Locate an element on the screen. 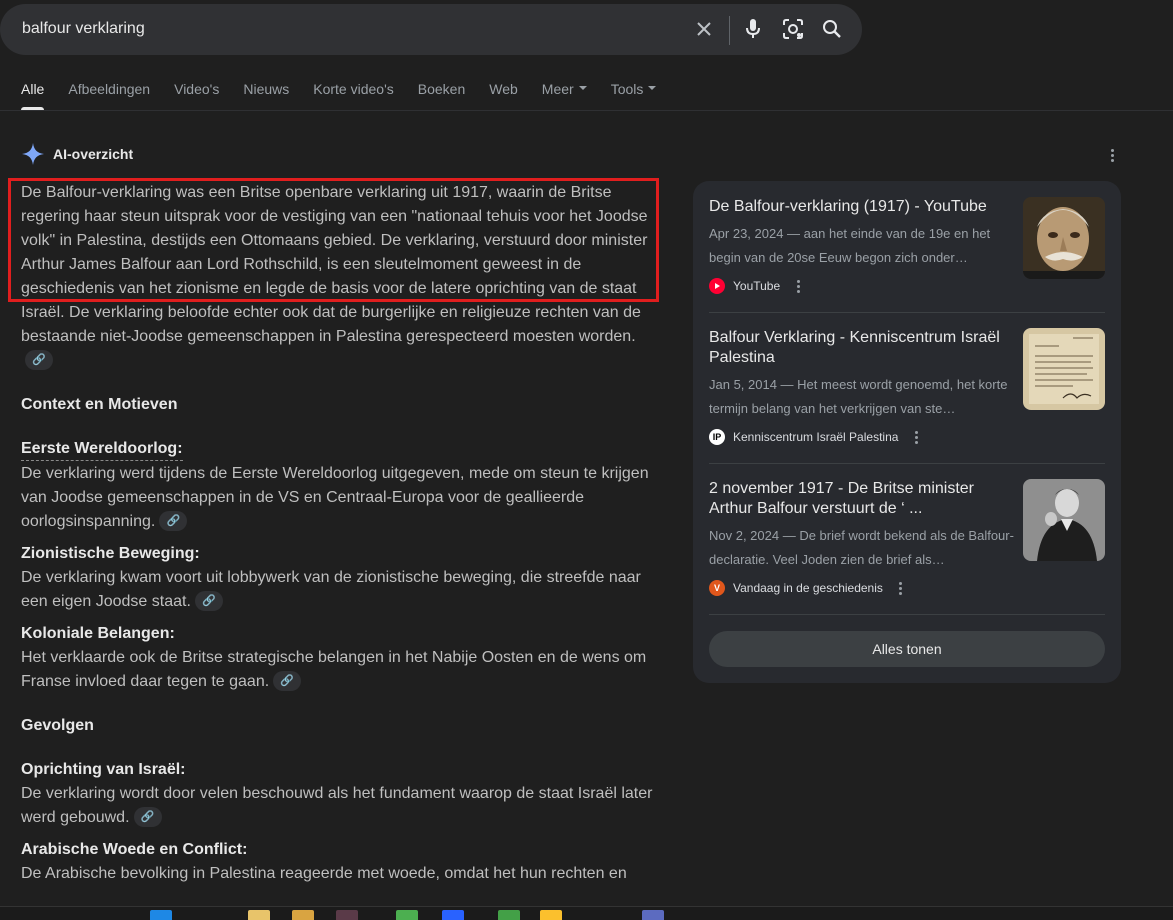 This screenshot has height=920, width=1173. tab-meer: Meer is located at coordinates (564, 95).